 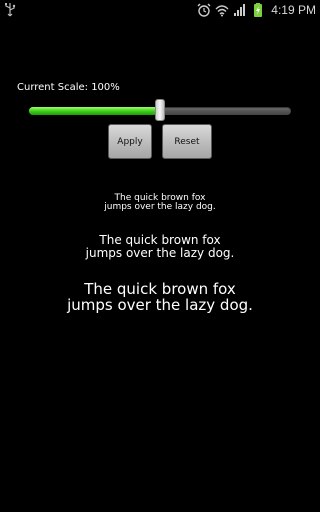 I want to click on status-bar: 4:19 PM, so click(x=160, y=10).